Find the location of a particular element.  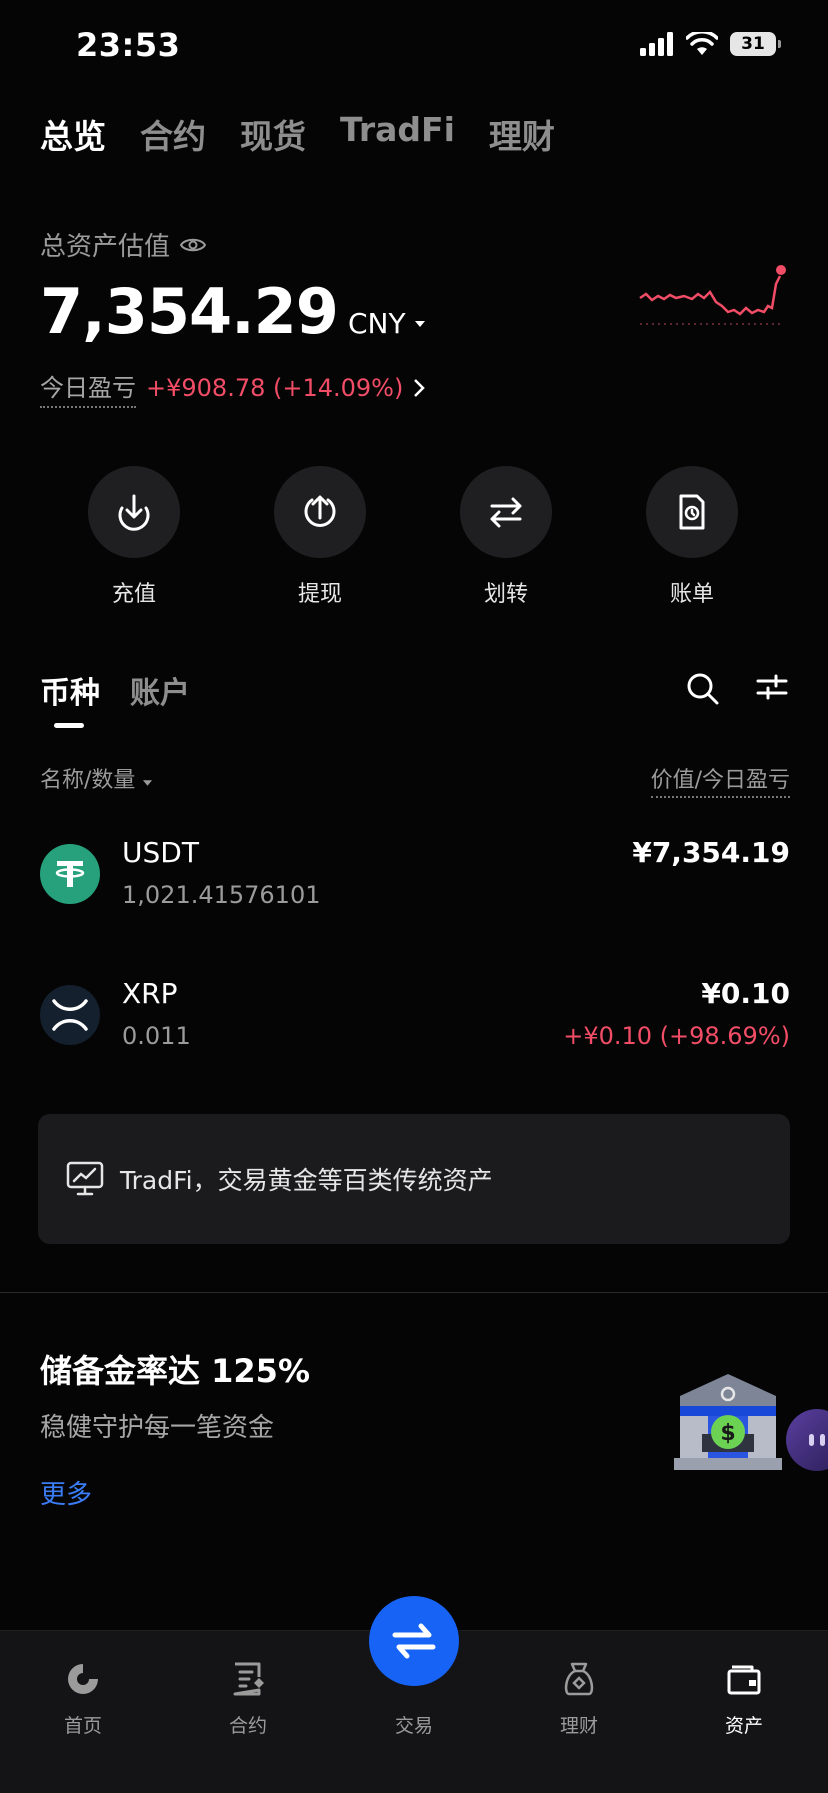

wifi-icon is located at coordinates (702, 43).